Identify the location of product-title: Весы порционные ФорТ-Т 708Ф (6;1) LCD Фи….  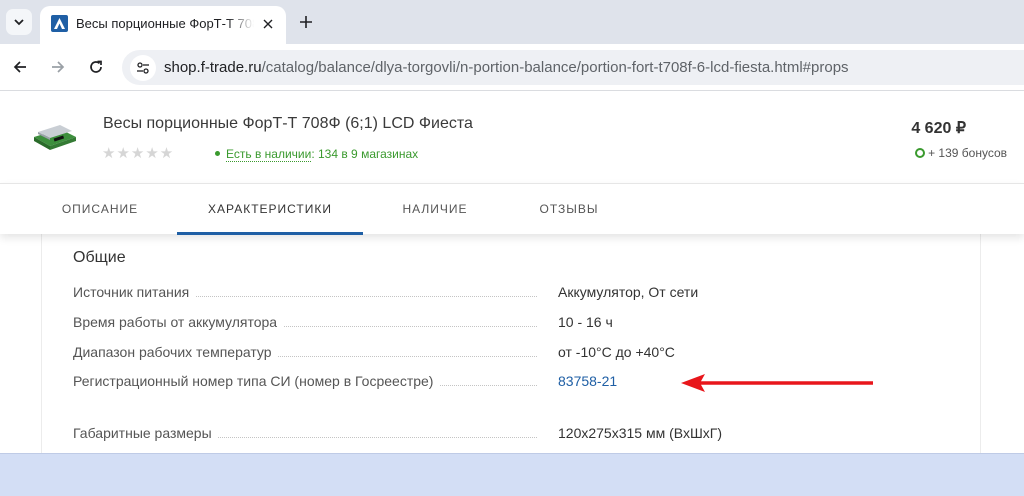
(288, 123).